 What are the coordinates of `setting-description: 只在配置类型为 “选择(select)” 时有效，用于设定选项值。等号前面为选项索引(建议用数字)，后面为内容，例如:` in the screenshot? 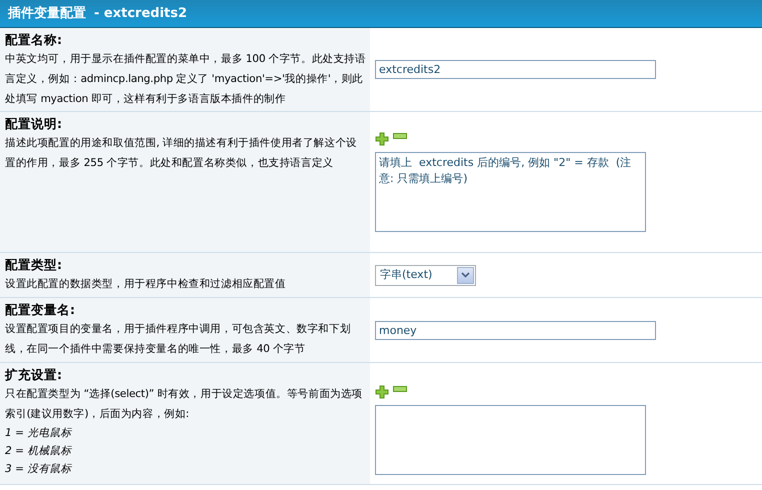 It's located at (184, 404).